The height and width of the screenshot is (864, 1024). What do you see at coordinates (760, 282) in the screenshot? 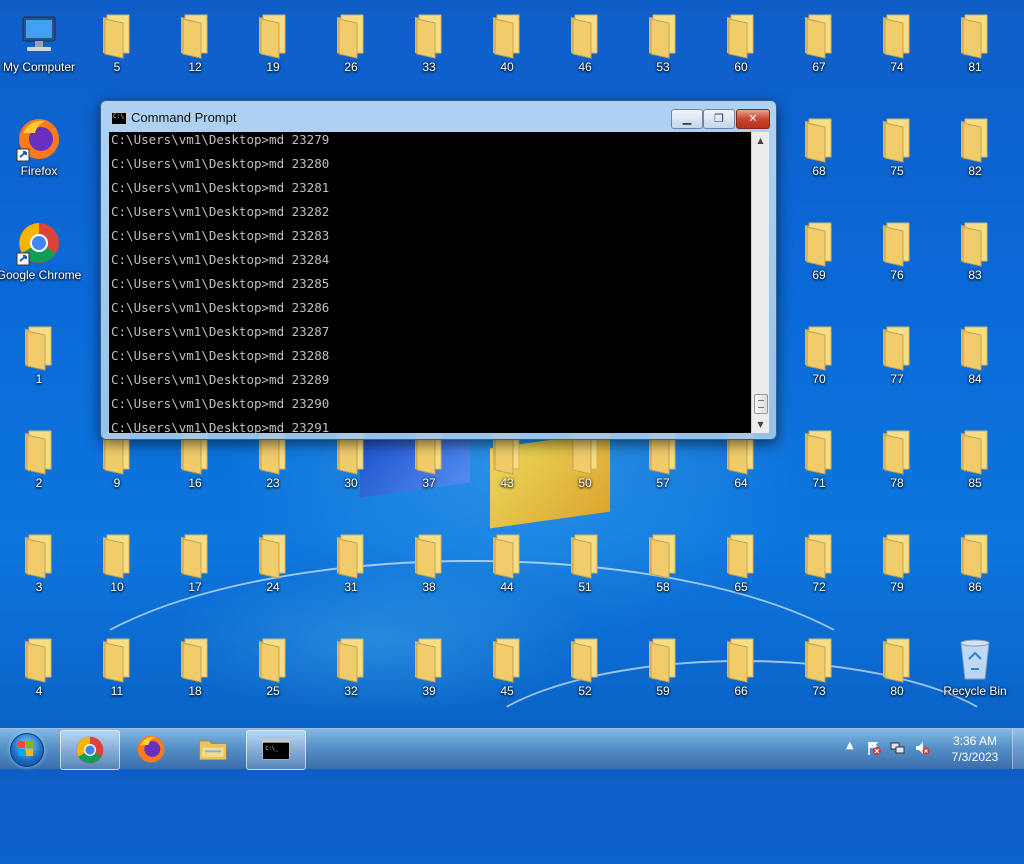
I see `vertical-scrollbar: ▲ ▼` at bounding box center [760, 282].